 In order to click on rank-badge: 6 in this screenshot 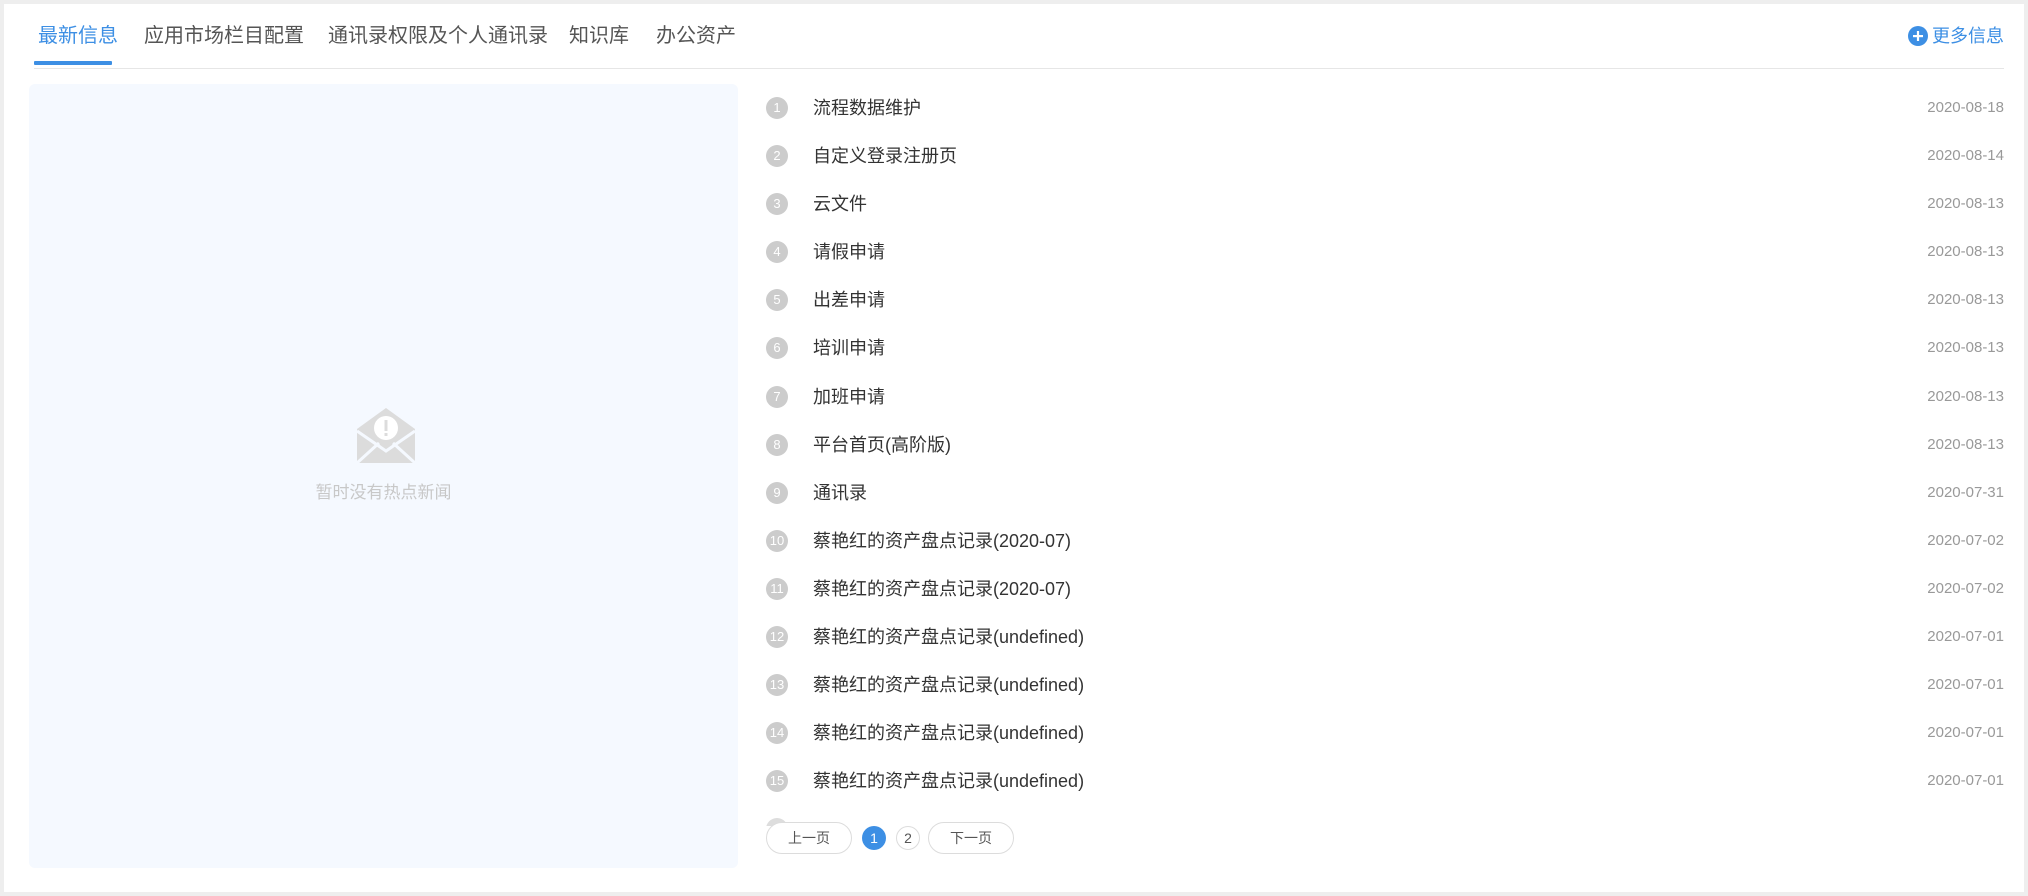, I will do `click(777, 348)`.